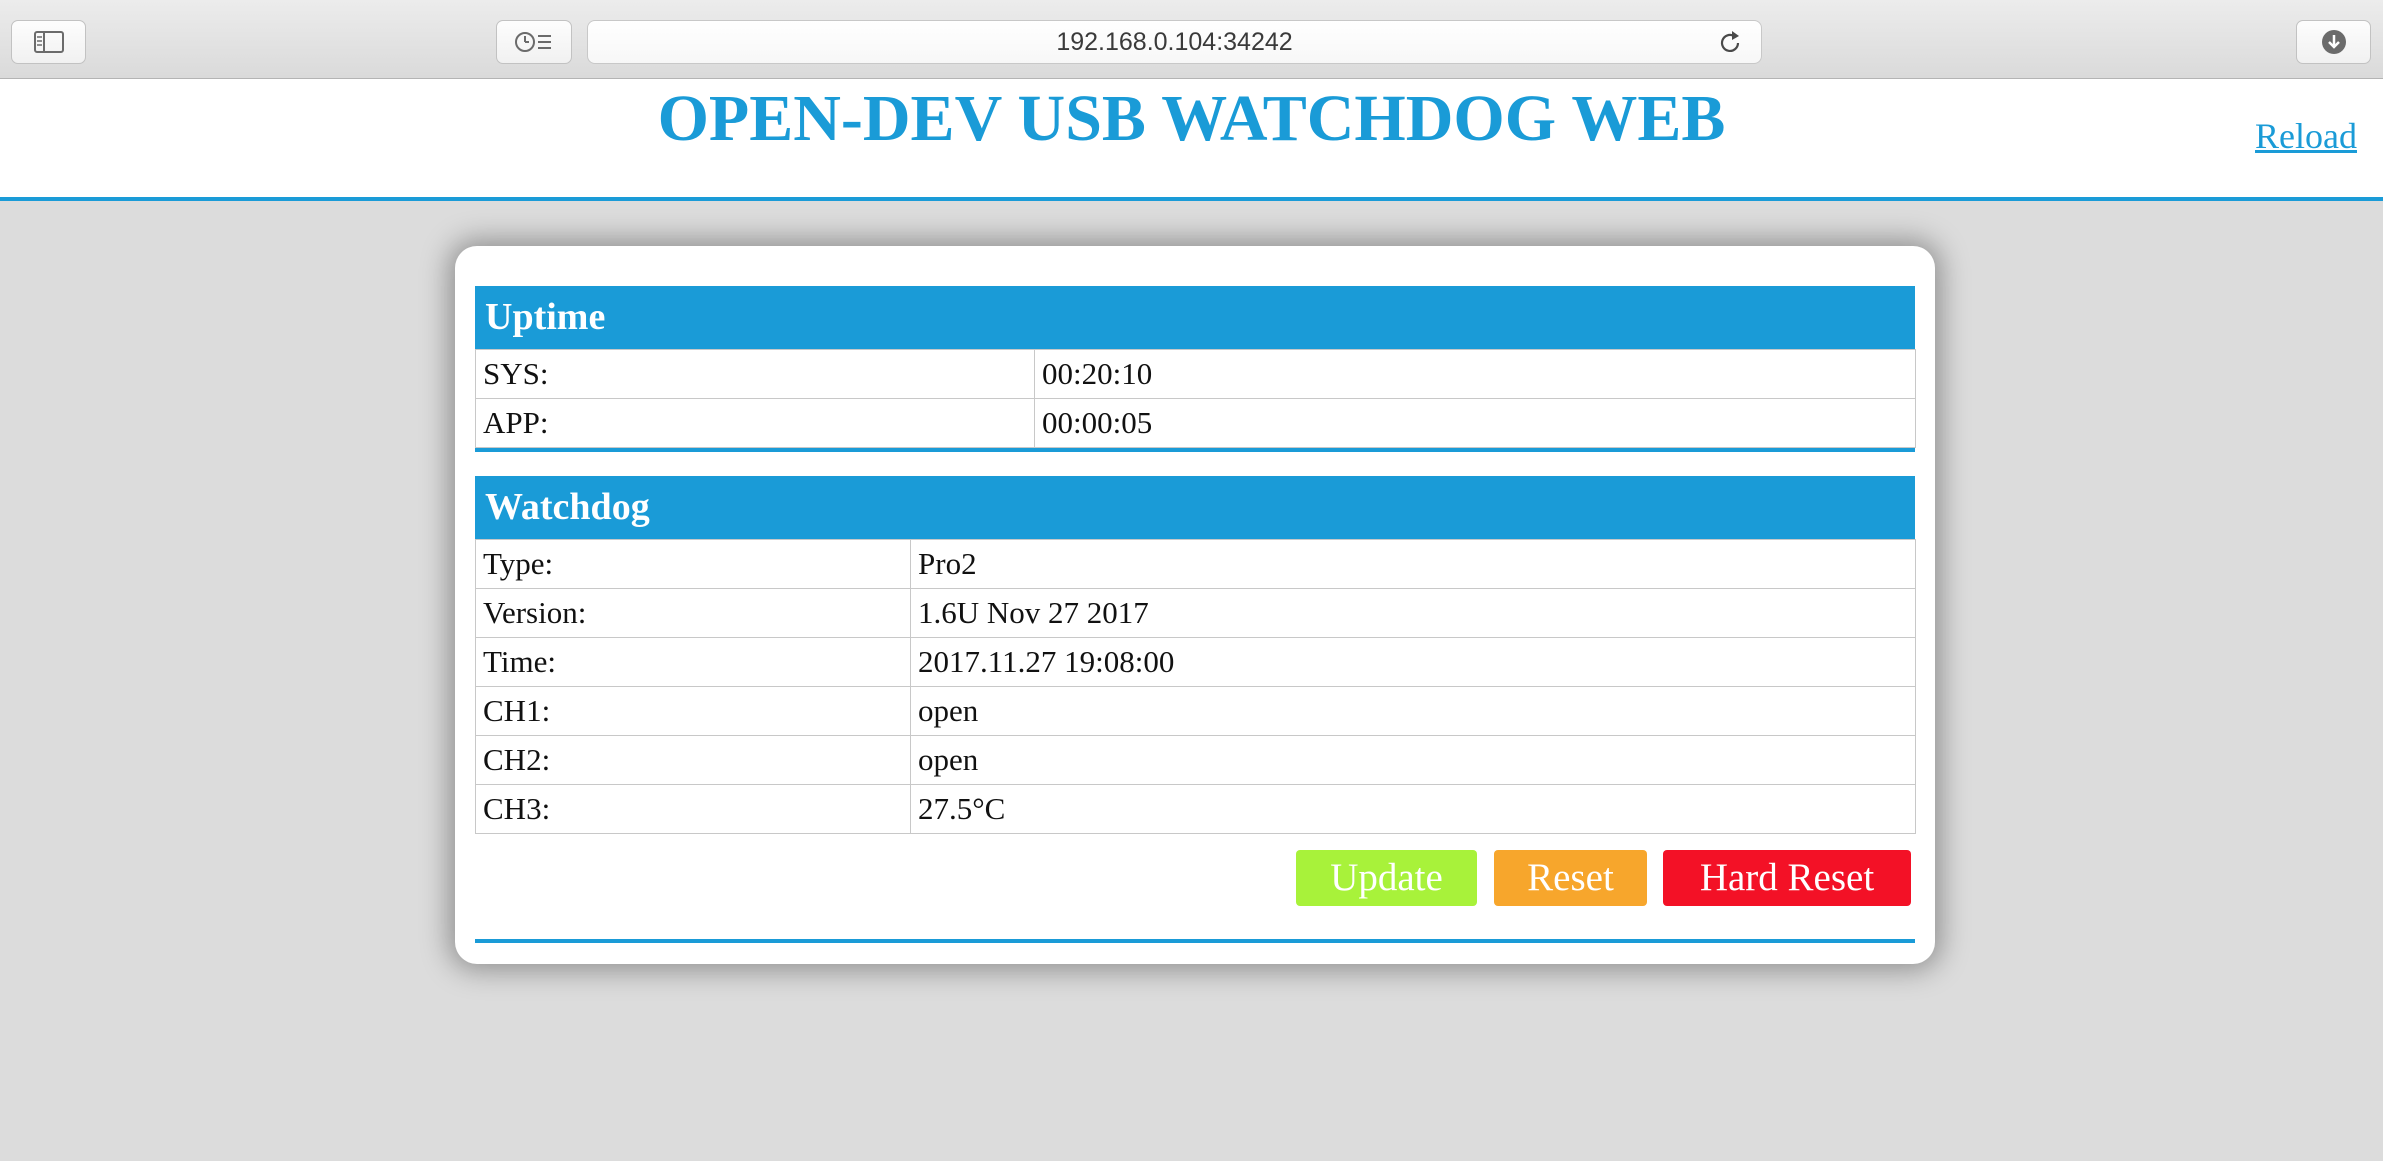  Describe the element at coordinates (693, 760) in the screenshot. I see `watchdog-label: CH2:` at that location.